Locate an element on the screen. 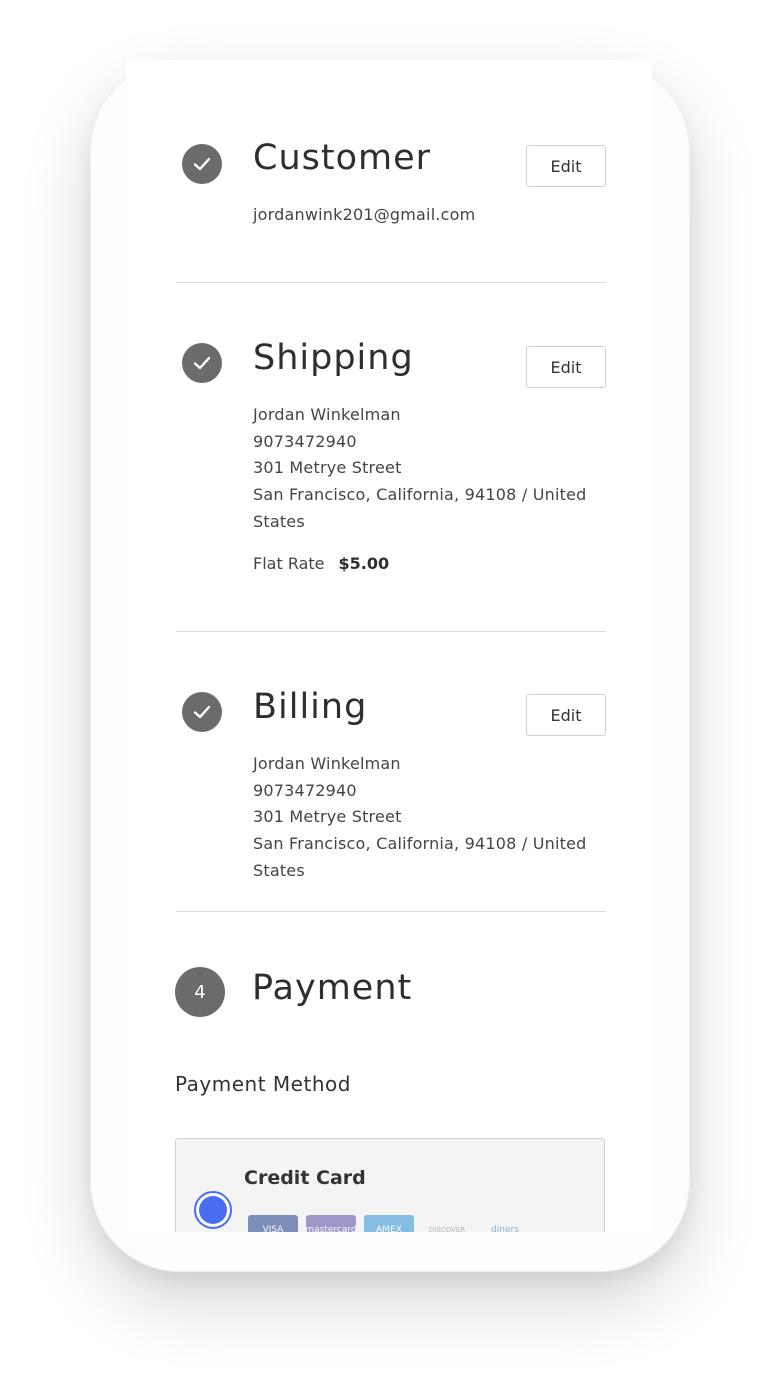  billing-edit-button: Edit is located at coordinates (566, 715).